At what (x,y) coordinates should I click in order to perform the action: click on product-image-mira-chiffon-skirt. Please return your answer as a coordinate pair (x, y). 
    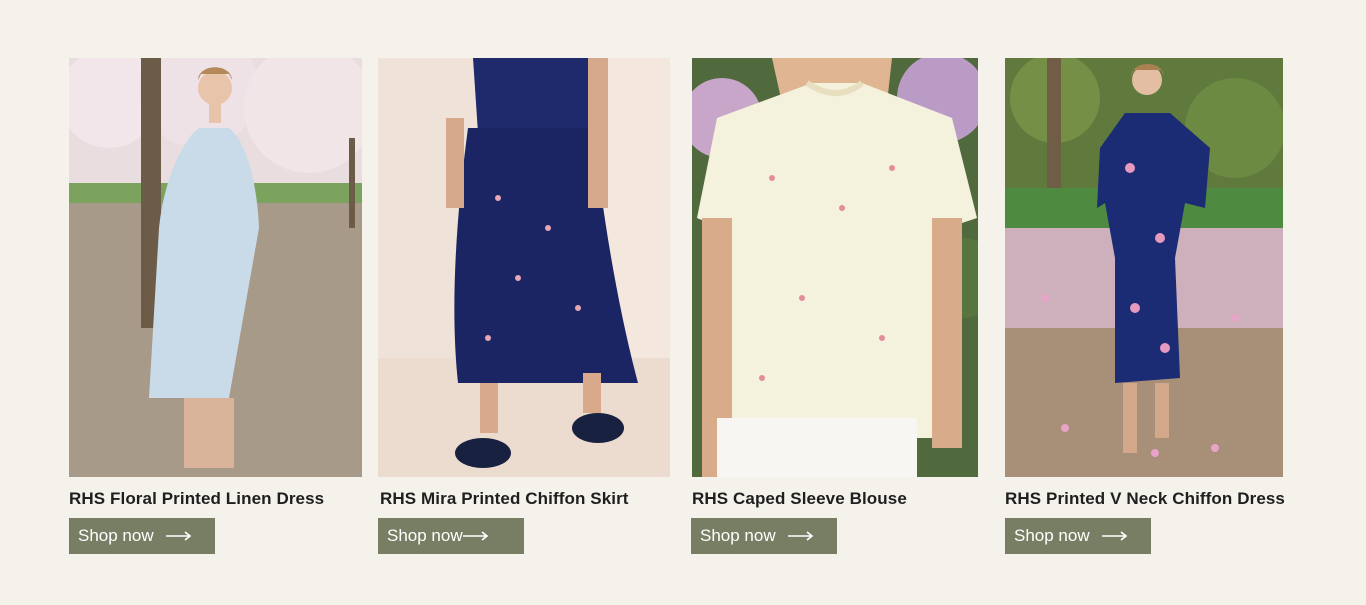
    Looking at the image, I should click on (524, 267).